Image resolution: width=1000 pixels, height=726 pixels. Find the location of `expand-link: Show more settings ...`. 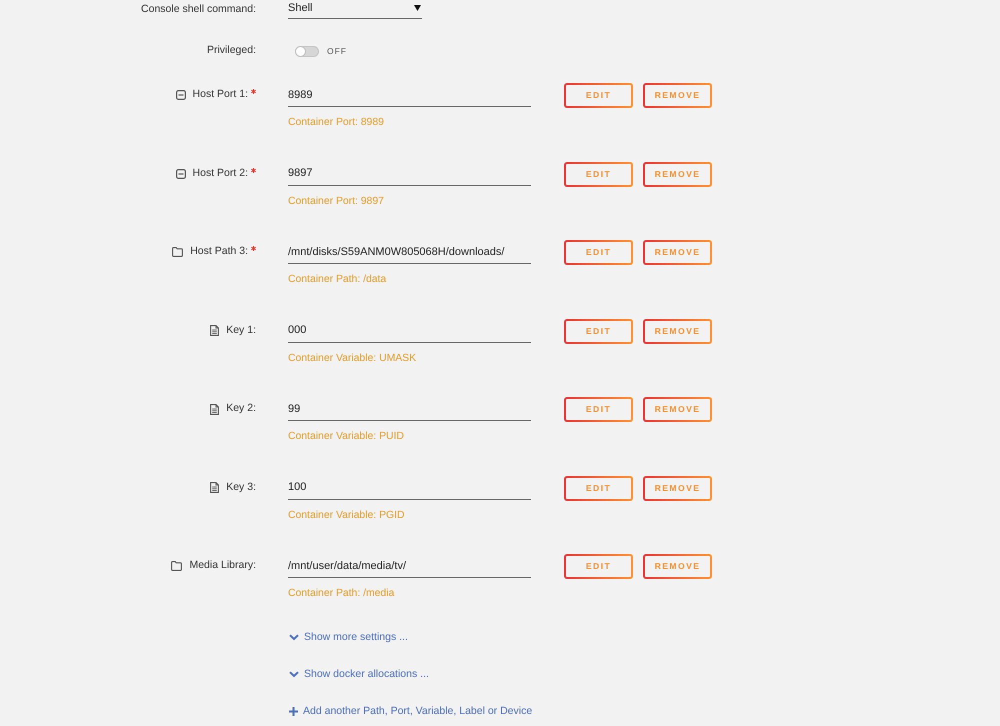

expand-link: Show more settings ... is located at coordinates (348, 637).